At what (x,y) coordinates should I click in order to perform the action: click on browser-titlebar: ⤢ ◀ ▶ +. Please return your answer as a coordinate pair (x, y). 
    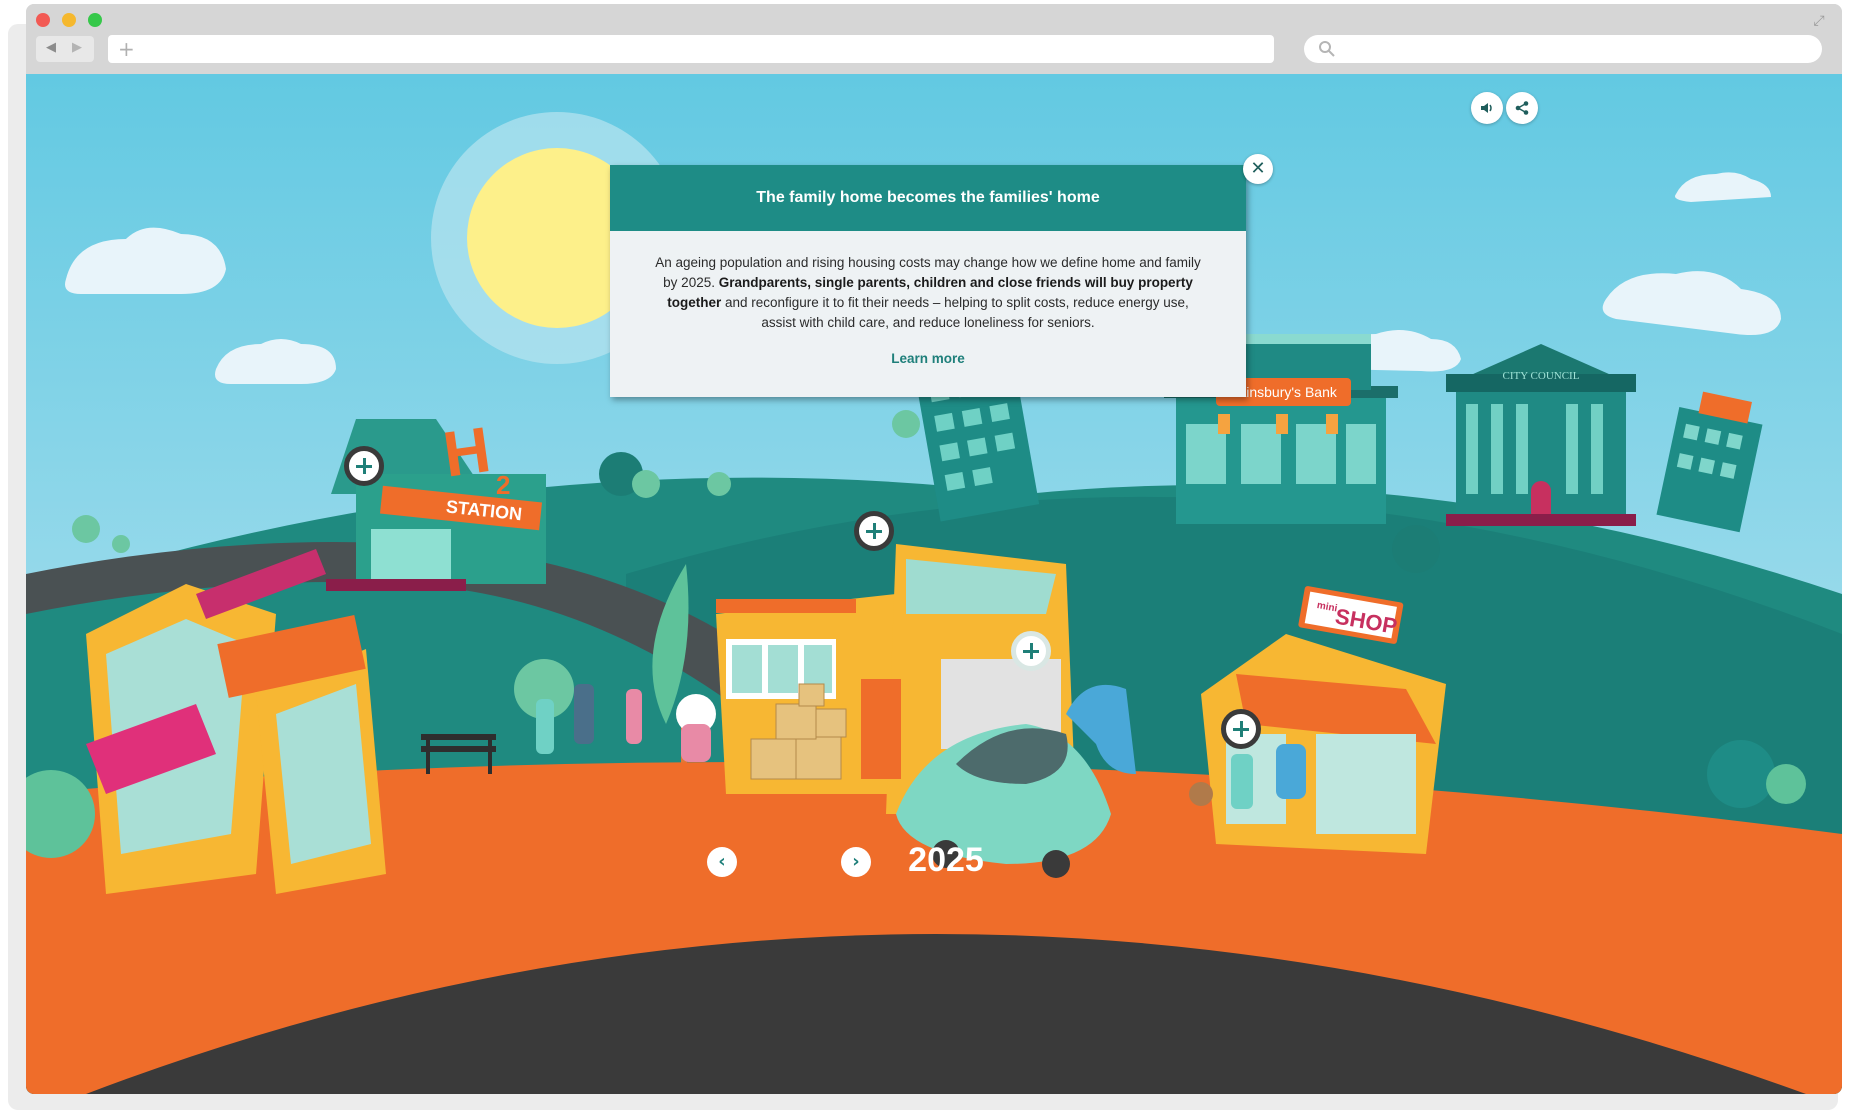
    Looking at the image, I should click on (934, 39).